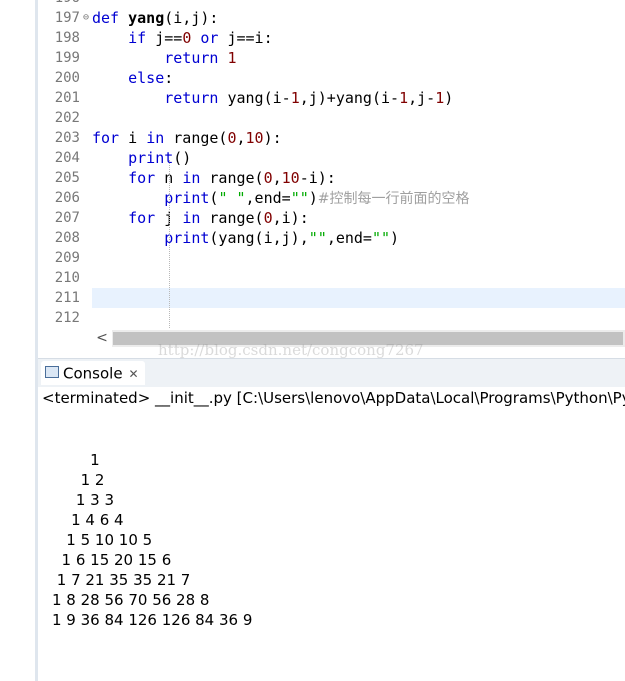 This screenshot has height=681, width=625. Describe the element at coordinates (268, 178) in the screenshot. I see `code-token: 0` at that location.